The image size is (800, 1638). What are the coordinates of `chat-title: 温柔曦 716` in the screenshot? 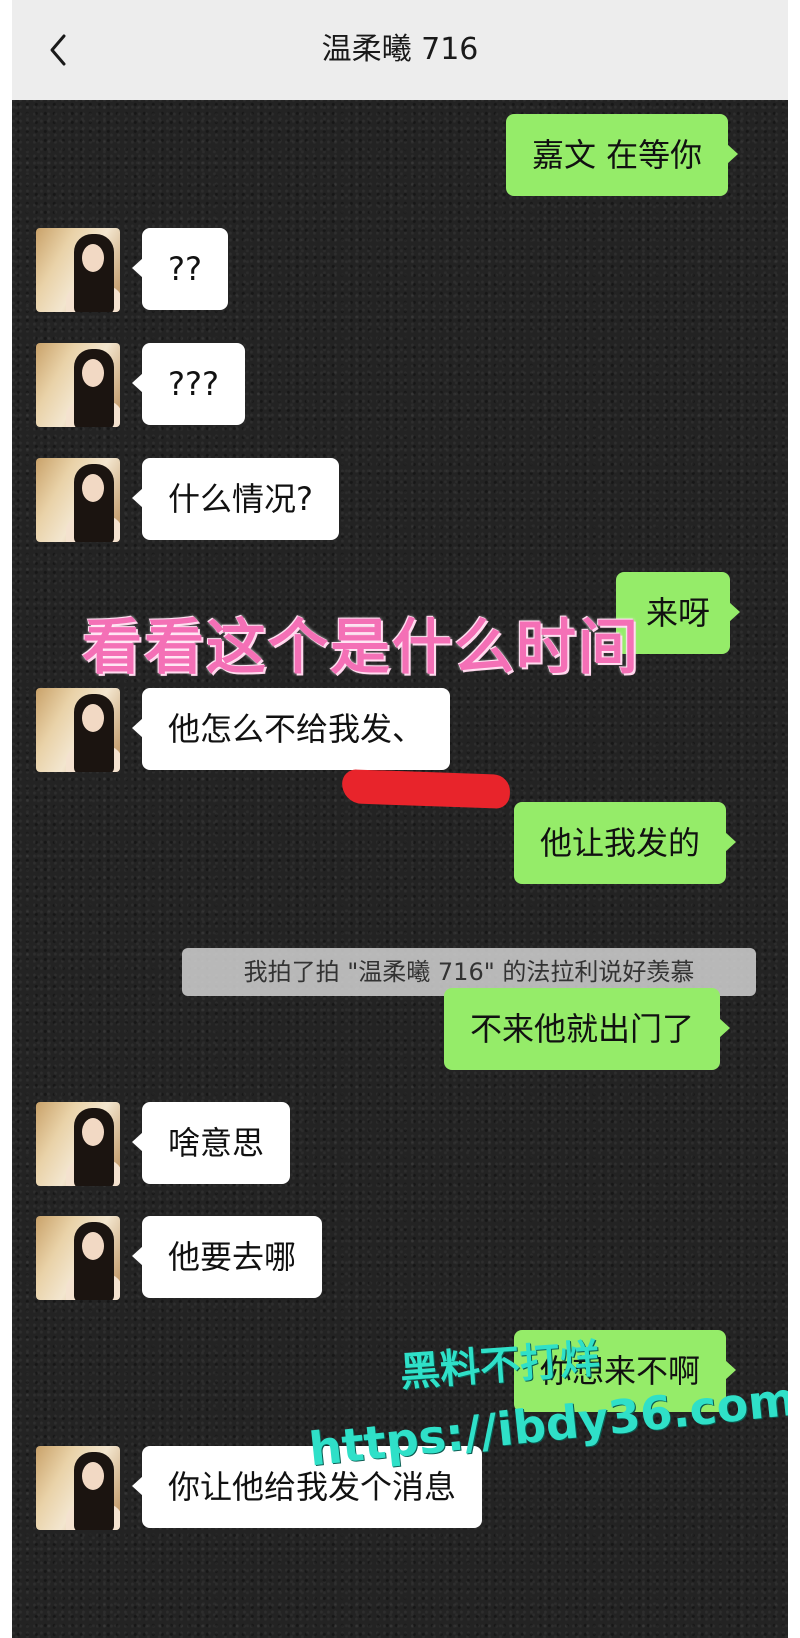 It's located at (400, 49).